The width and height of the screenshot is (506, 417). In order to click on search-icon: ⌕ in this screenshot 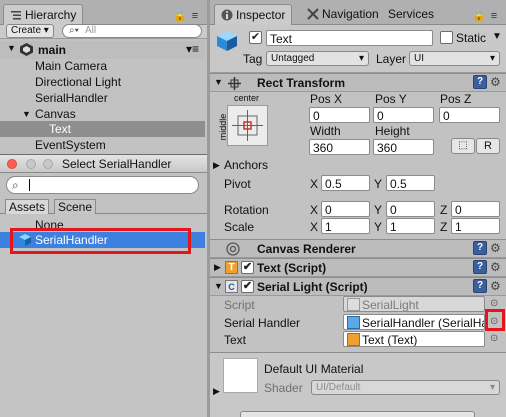, I will do `click(15, 185)`.